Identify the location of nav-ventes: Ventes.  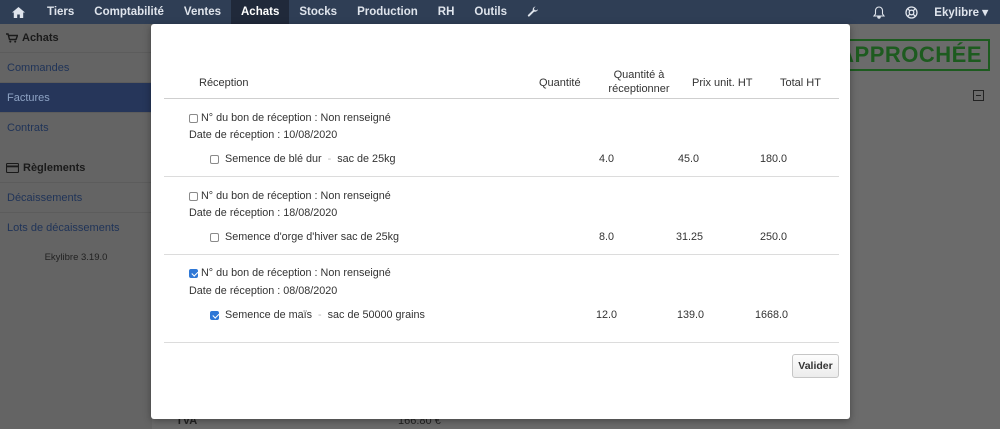
(202, 12).